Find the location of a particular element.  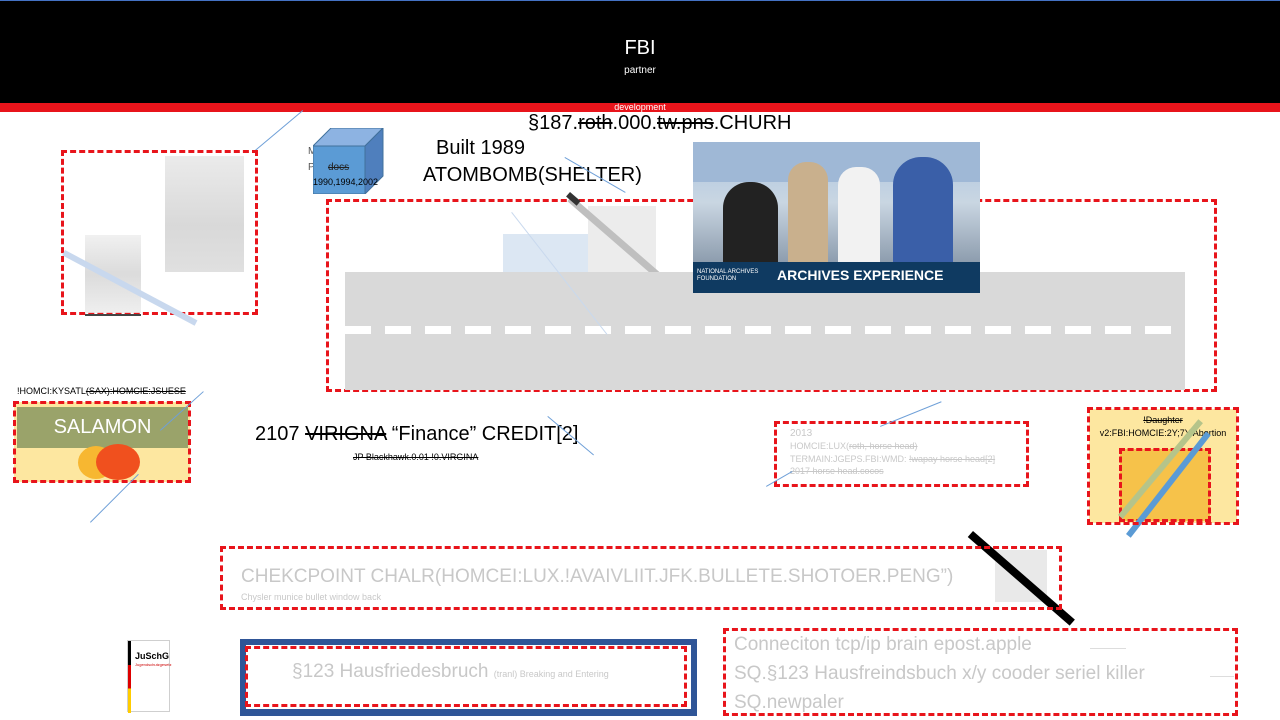

section-heading: §187.roth.000.tw.pns.CHURH is located at coordinates (660, 123).